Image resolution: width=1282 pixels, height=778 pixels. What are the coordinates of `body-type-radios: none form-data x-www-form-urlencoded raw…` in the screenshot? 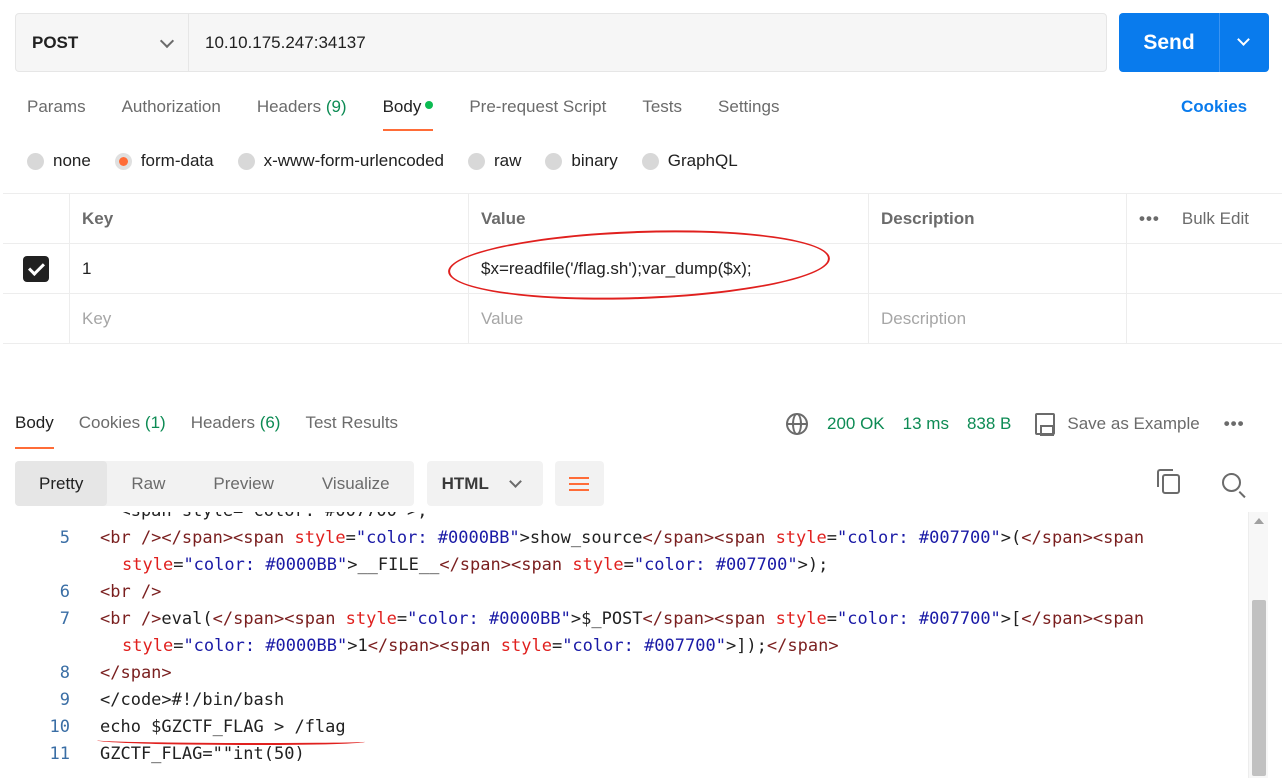 It's located at (394, 161).